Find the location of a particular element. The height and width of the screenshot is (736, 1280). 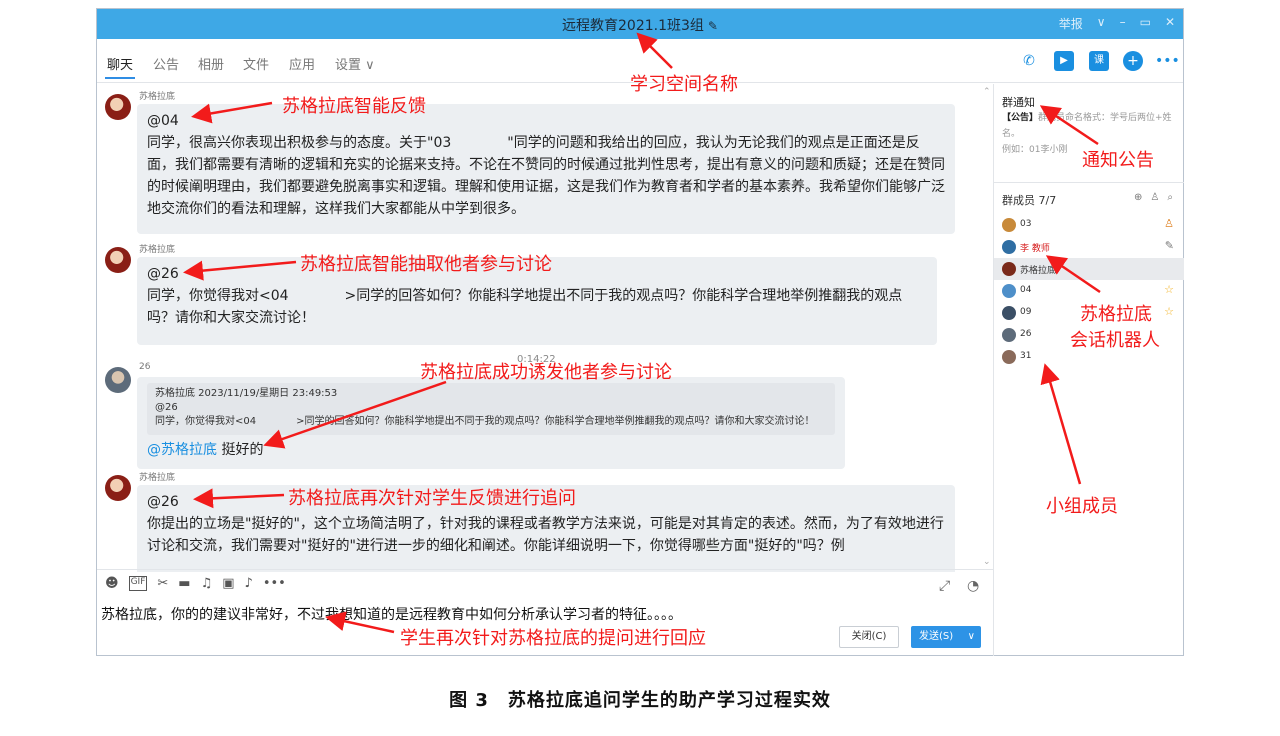

annotation-space-name: 学习空间名称 is located at coordinates (684, 84).